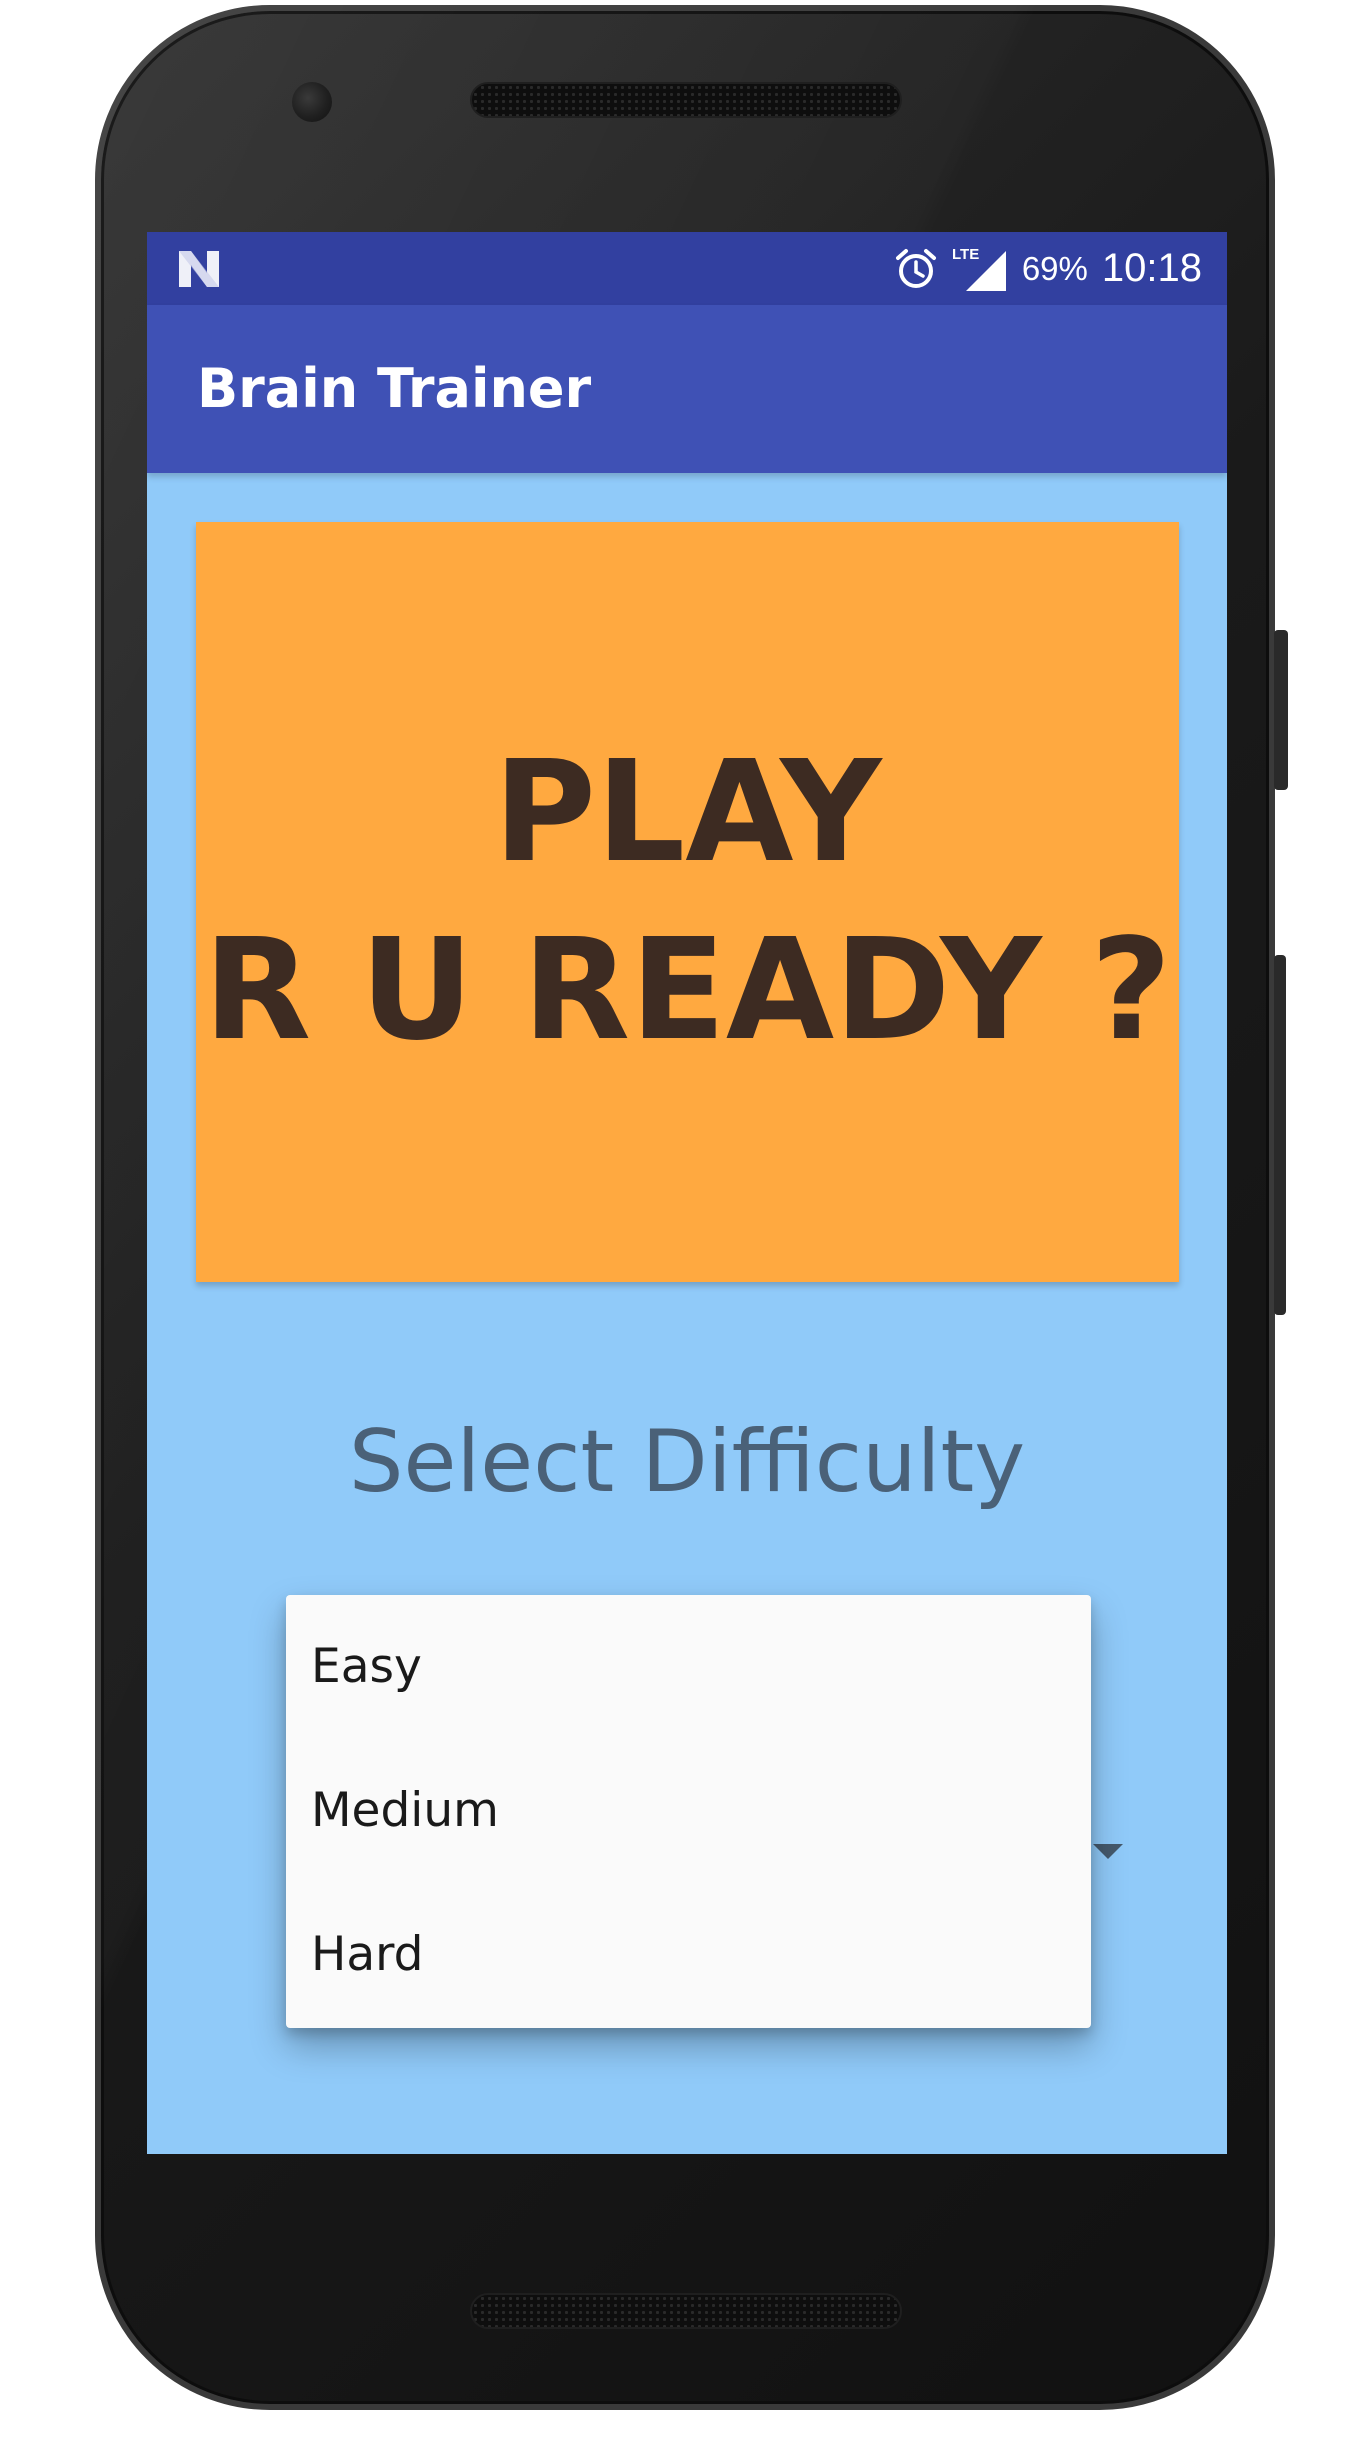 The image size is (1370, 2446). Describe the element at coordinates (686, 2311) in the screenshot. I see `bottom-speaker-grille` at that location.